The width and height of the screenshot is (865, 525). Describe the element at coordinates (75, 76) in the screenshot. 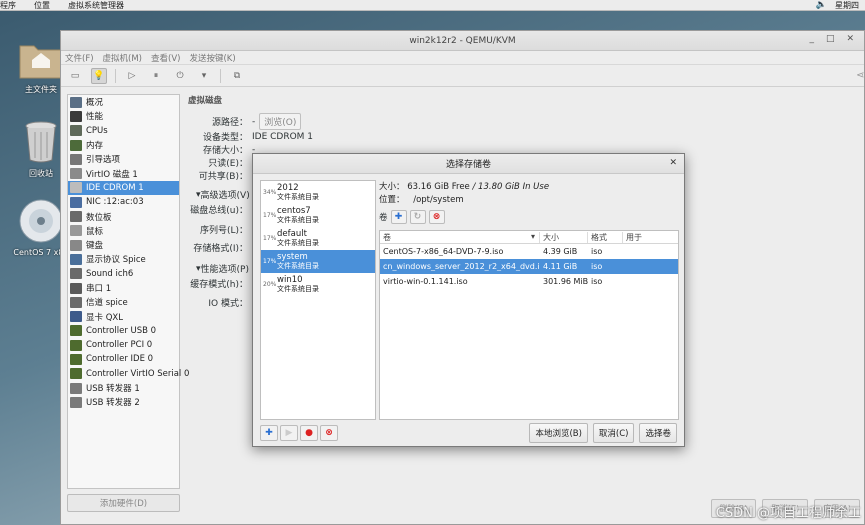

I see `console-view-icon: ▭` at that location.